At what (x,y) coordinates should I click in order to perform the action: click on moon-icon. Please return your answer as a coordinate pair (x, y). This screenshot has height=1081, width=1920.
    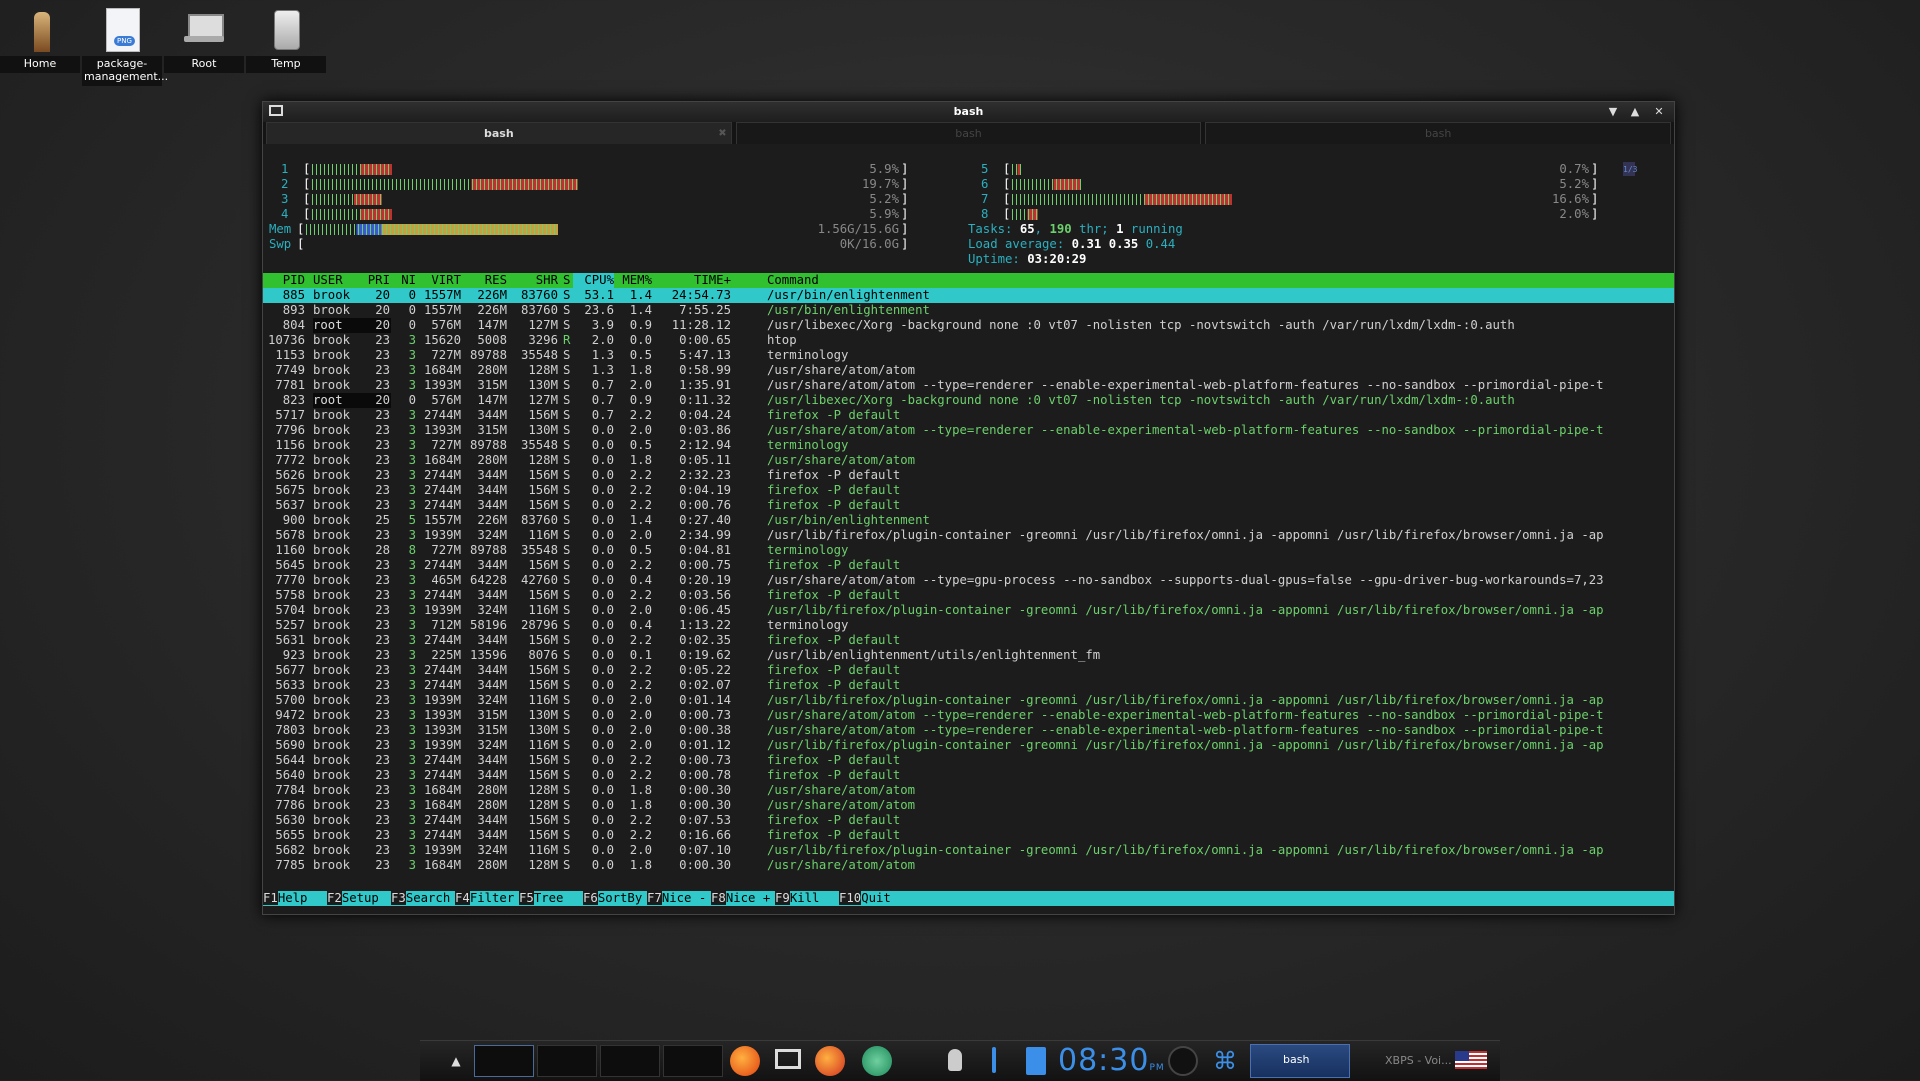
    Looking at the image, I should click on (1183, 1061).